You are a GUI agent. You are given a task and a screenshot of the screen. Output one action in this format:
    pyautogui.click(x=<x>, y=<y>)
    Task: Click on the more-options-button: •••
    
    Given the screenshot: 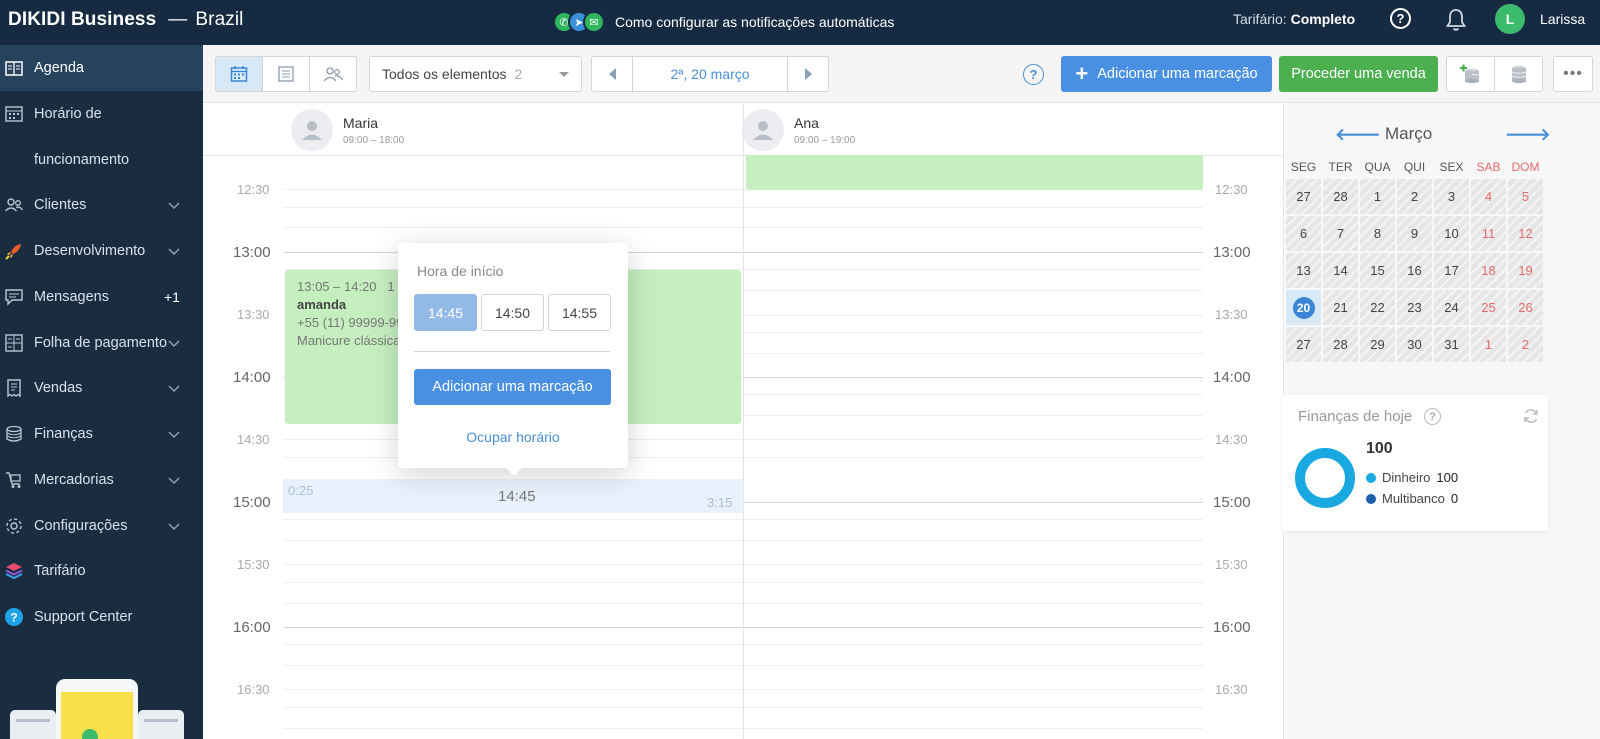 What is the action you would take?
    pyautogui.click(x=1573, y=74)
    